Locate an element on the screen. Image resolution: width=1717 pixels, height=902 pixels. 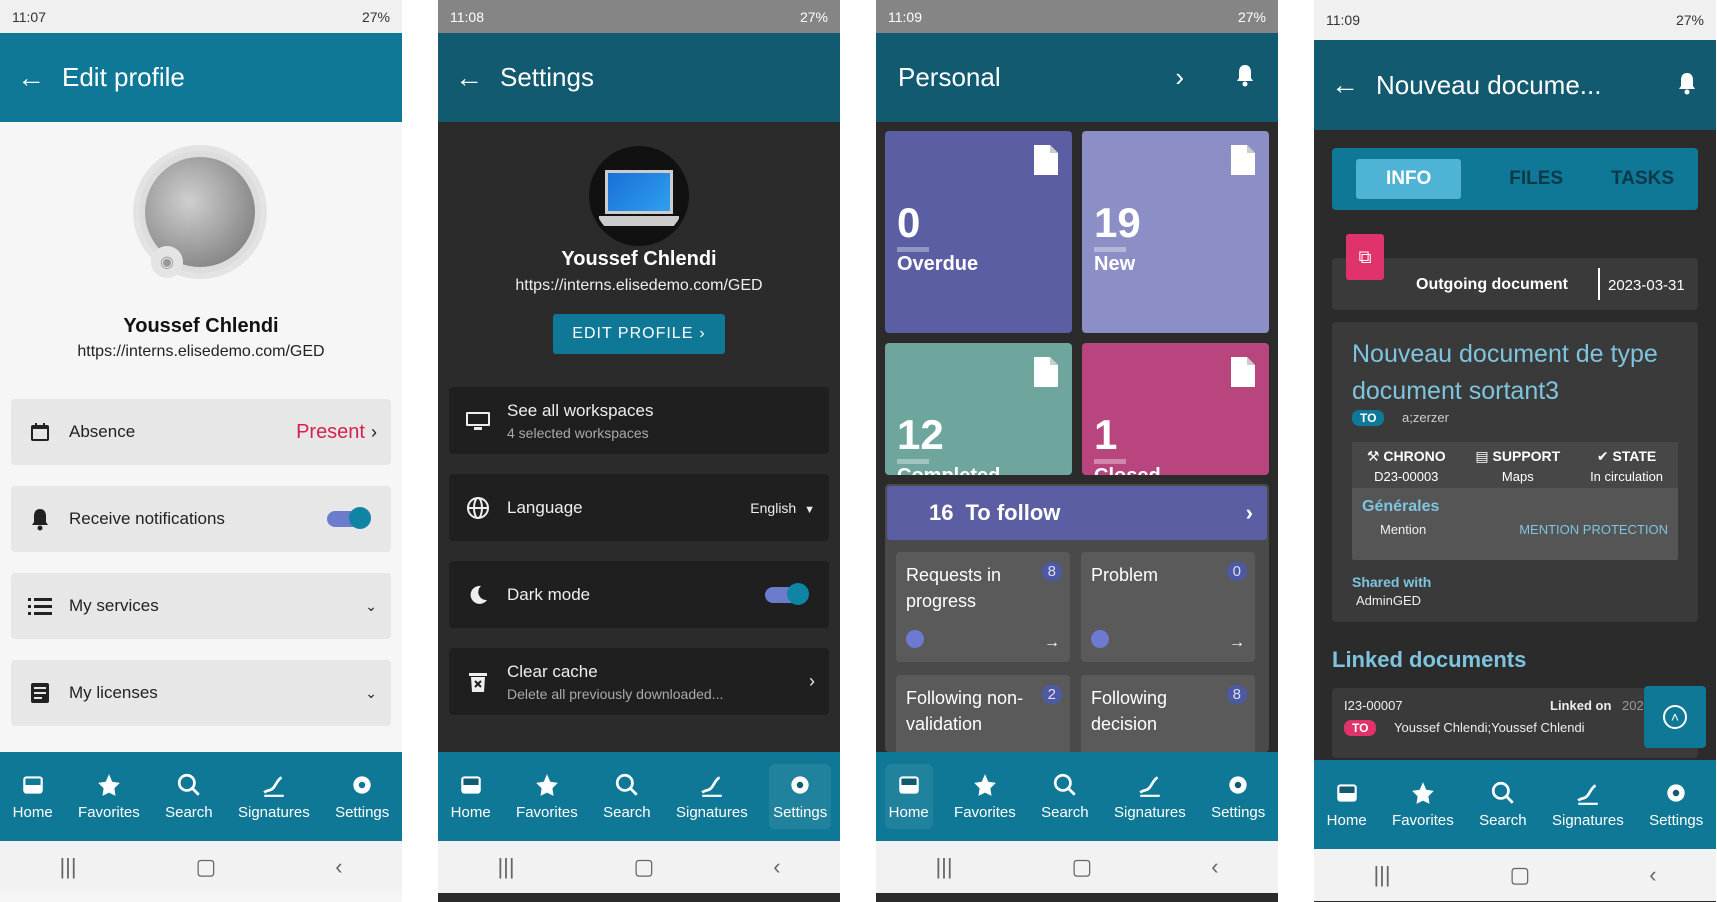
tab-info: INFO is located at coordinates (1408, 179).